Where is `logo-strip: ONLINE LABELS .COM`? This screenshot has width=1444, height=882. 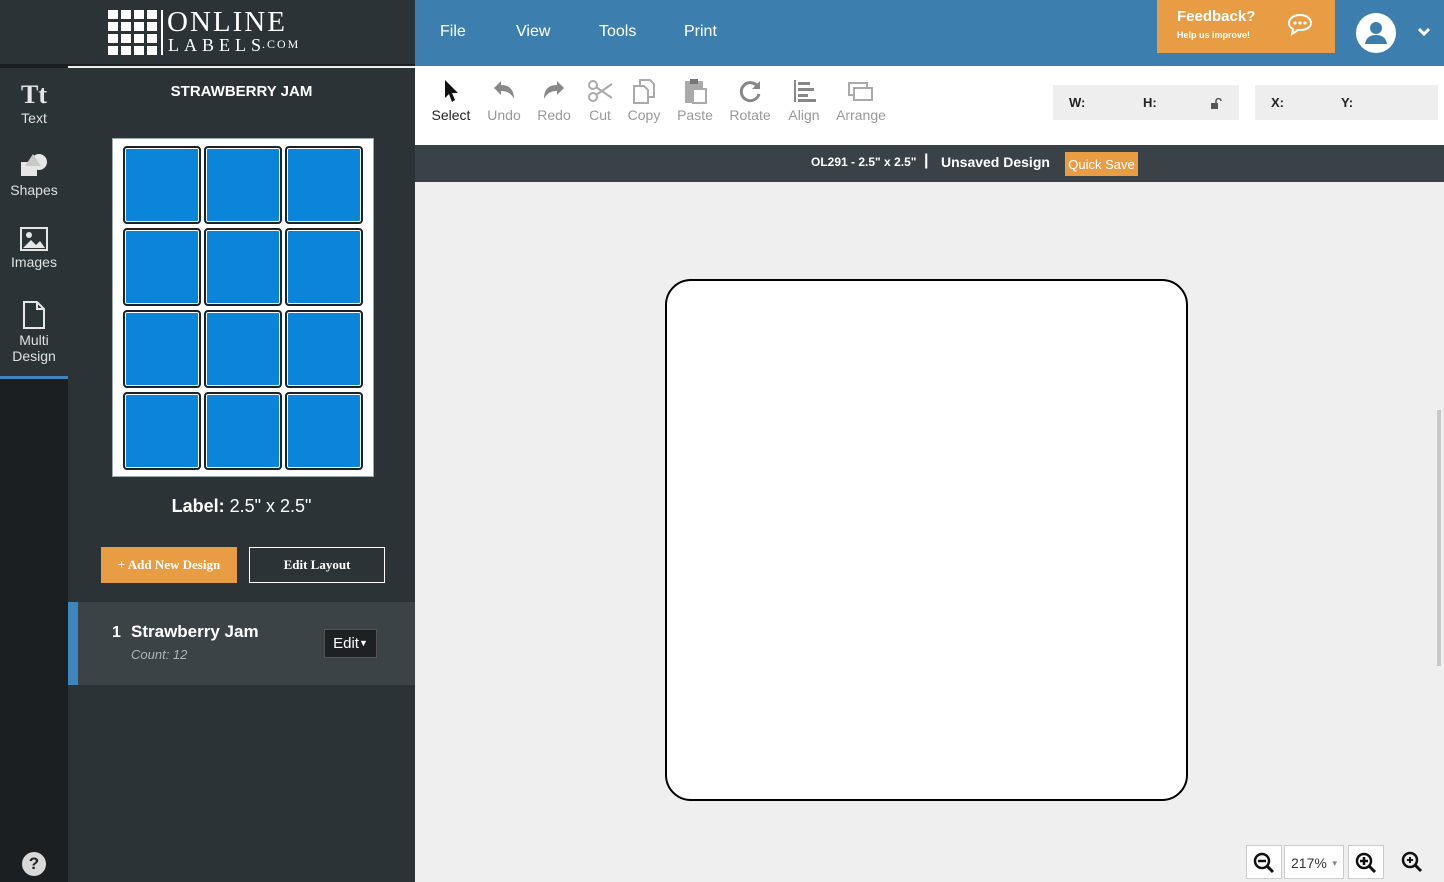
logo-strip: ONLINE LABELS .COM is located at coordinates (207, 33).